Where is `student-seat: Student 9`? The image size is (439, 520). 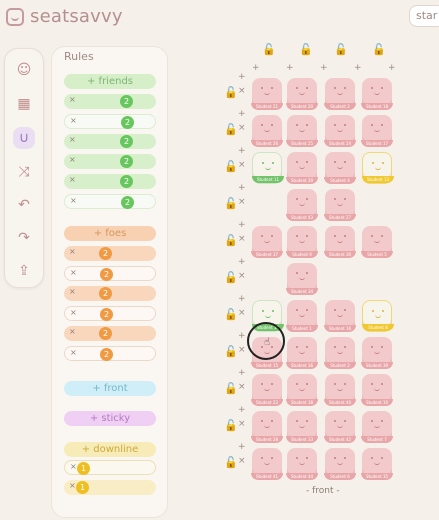 student-seat: Student 9 is located at coordinates (302, 242).